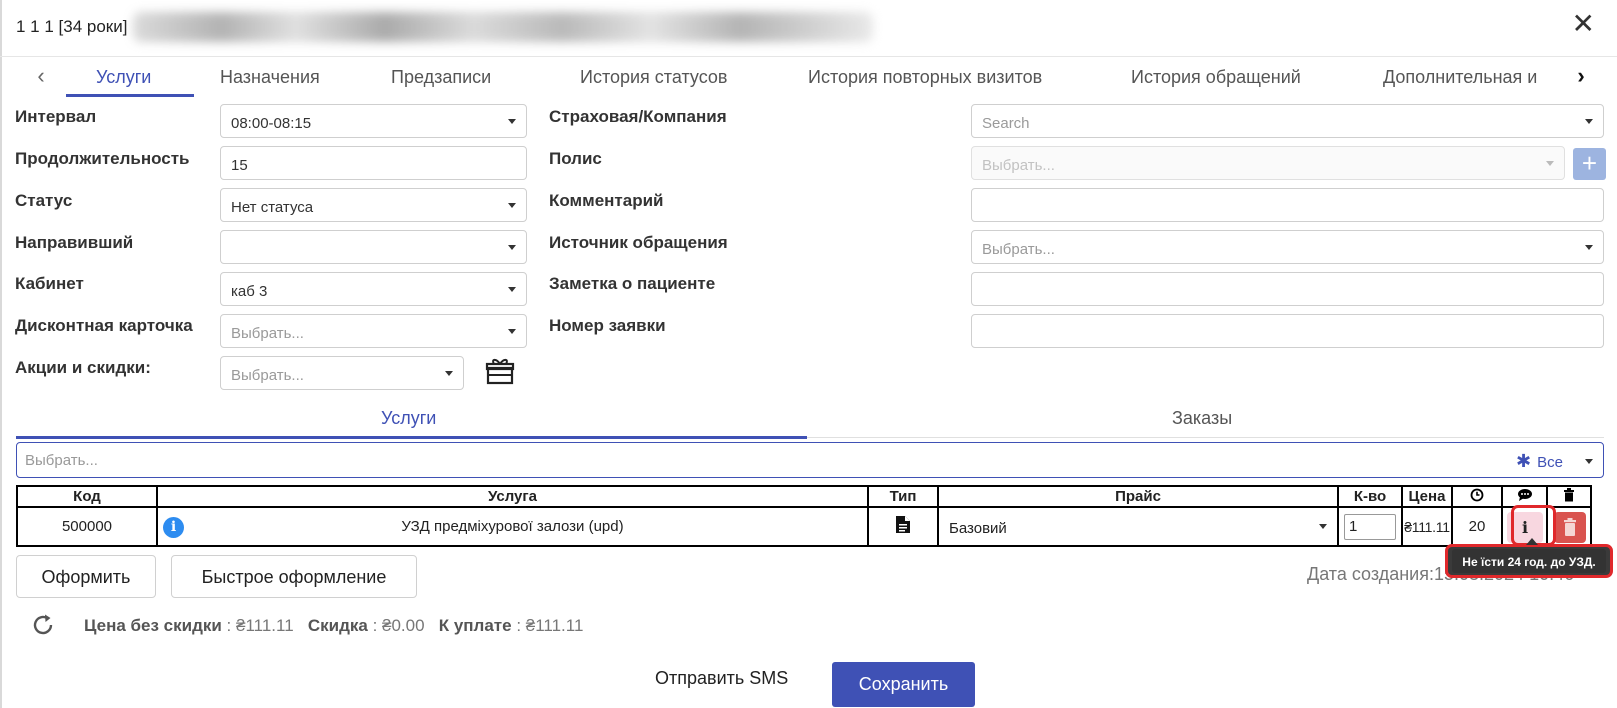 The height and width of the screenshot is (708, 1617). I want to click on created-date-label: Дата создания:, so click(1370, 574).